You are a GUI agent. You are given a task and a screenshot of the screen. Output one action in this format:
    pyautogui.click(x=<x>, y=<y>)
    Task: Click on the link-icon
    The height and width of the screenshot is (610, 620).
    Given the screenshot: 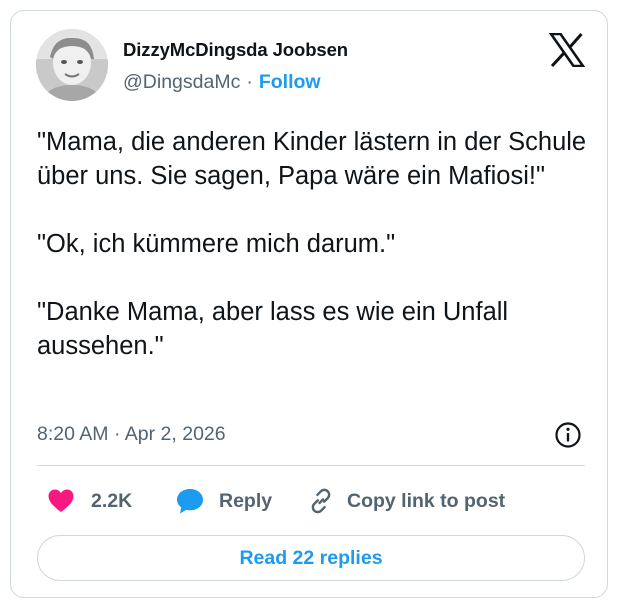 What is the action you would take?
    pyautogui.click(x=321, y=501)
    